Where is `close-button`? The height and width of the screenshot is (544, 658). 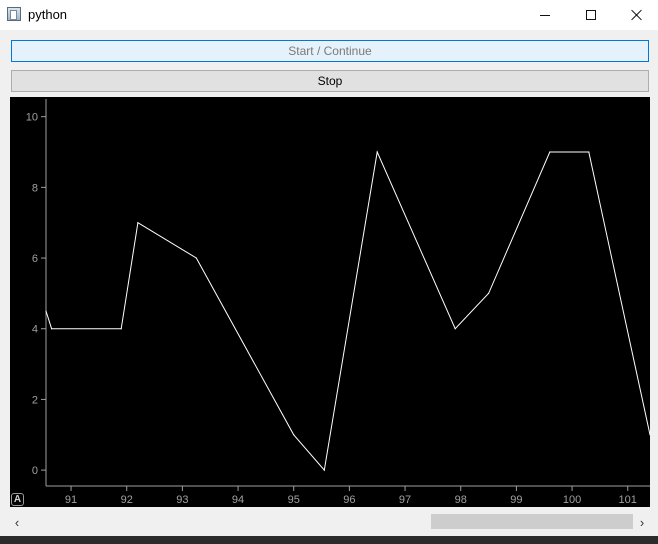 close-button is located at coordinates (636, 15).